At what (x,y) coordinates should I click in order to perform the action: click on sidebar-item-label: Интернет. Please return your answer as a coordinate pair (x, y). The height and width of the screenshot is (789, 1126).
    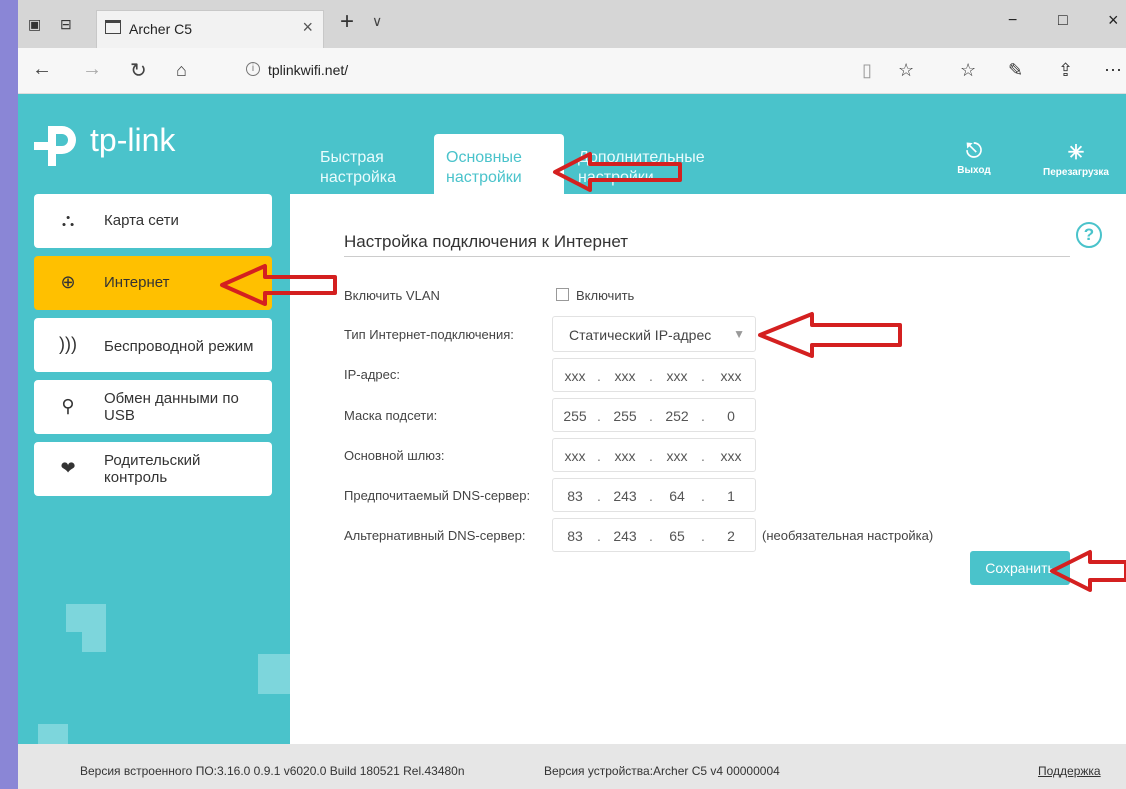
    Looking at the image, I should click on (137, 282).